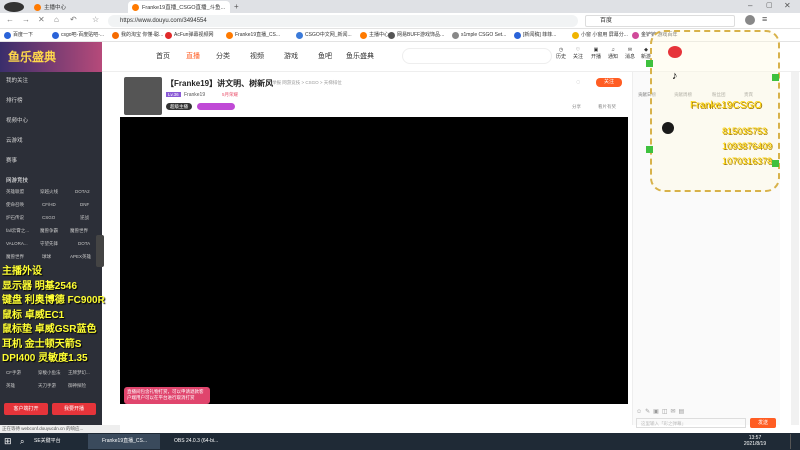 The height and width of the screenshot is (450, 800). Describe the element at coordinates (26, 409) in the screenshot. I see `open-client-button: 客户端打开` at that location.